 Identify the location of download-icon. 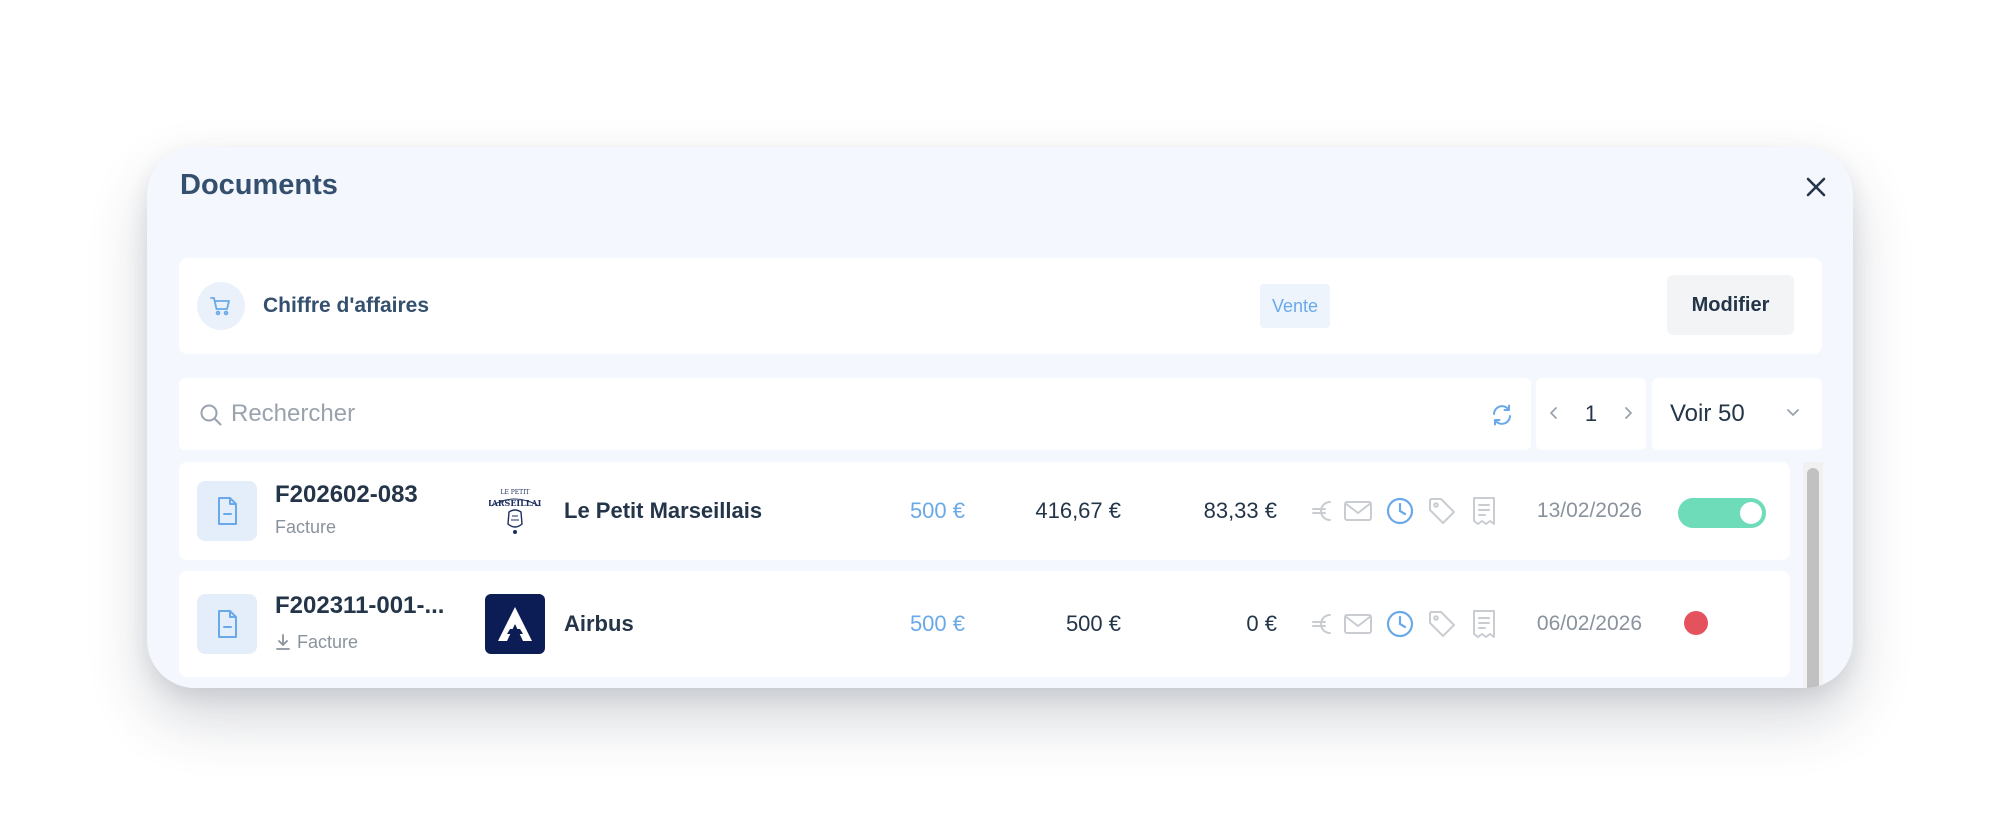
(283, 642).